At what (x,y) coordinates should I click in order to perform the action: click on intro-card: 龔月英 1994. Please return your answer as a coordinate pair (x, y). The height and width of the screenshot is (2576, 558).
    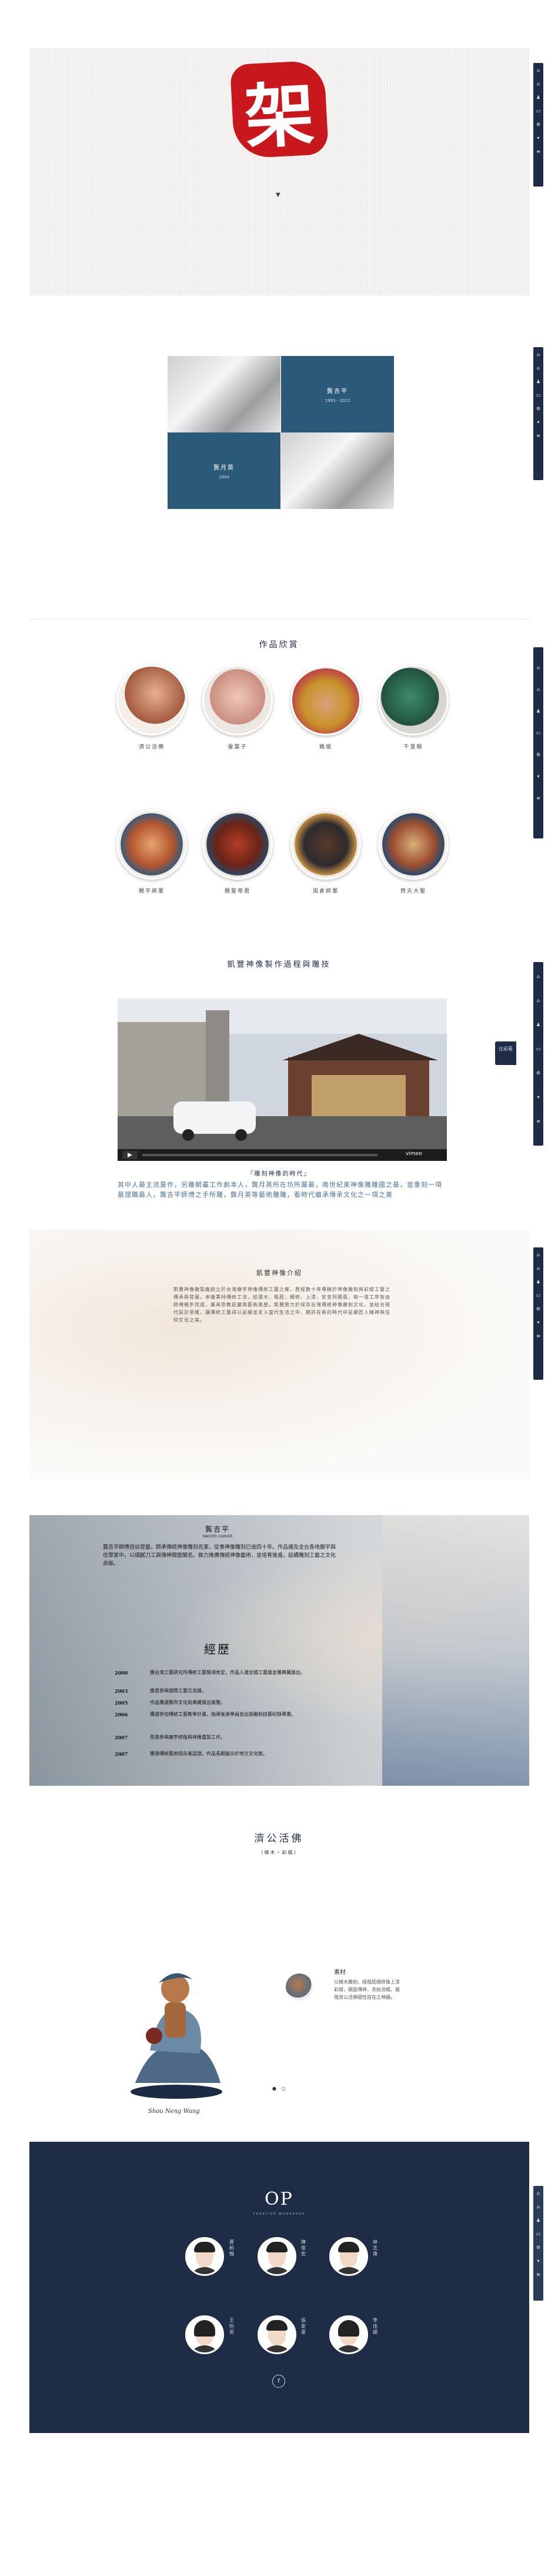
    Looking at the image, I should click on (224, 470).